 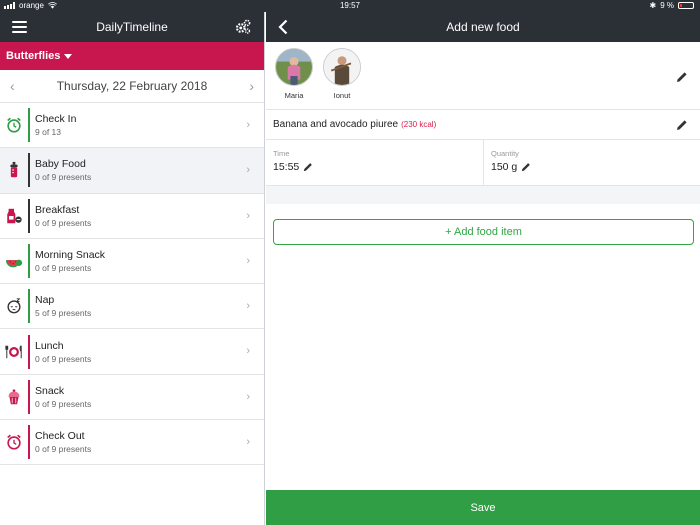 I want to click on item-title: Check In, so click(x=56, y=119).